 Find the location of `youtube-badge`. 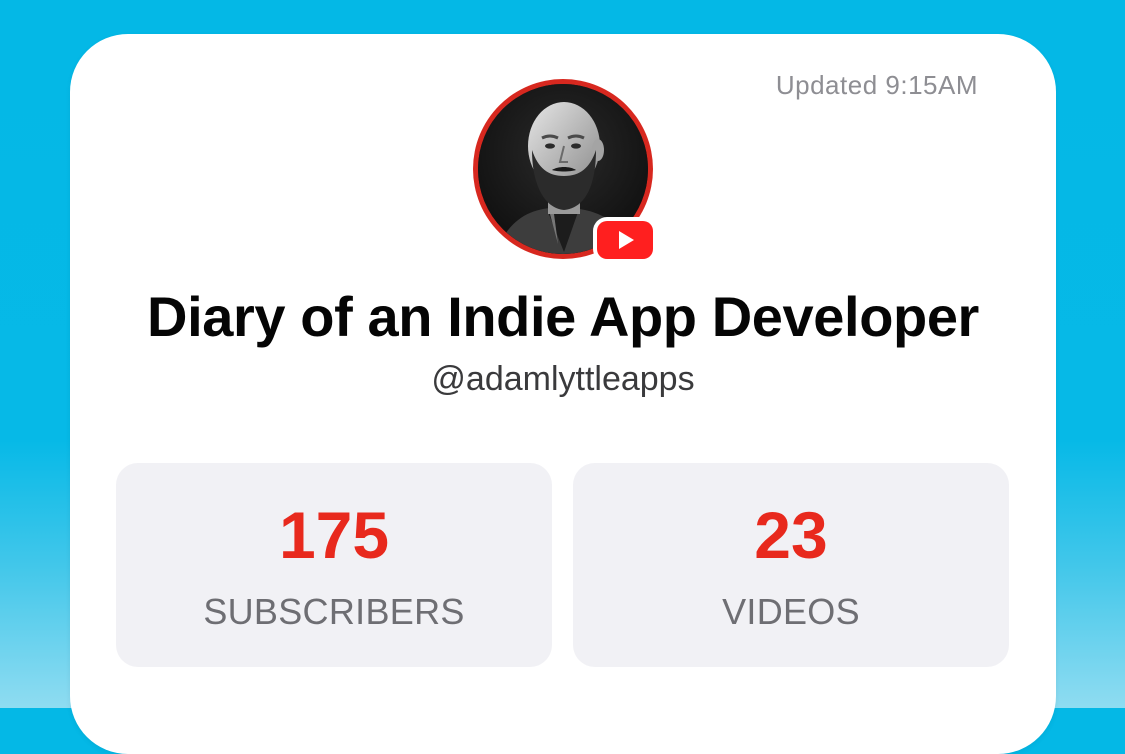

youtube-badge is located at coordinates (625, 240).